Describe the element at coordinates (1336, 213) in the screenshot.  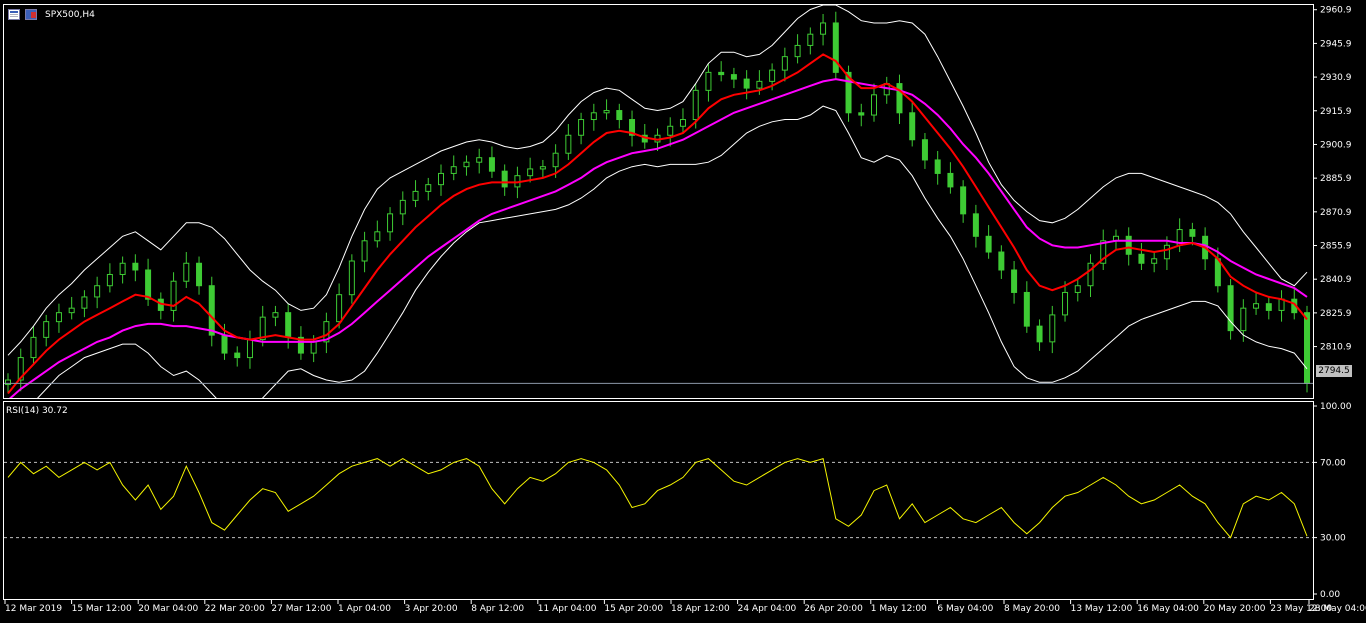
I see `price-tick-label: 2870.9` at that location.